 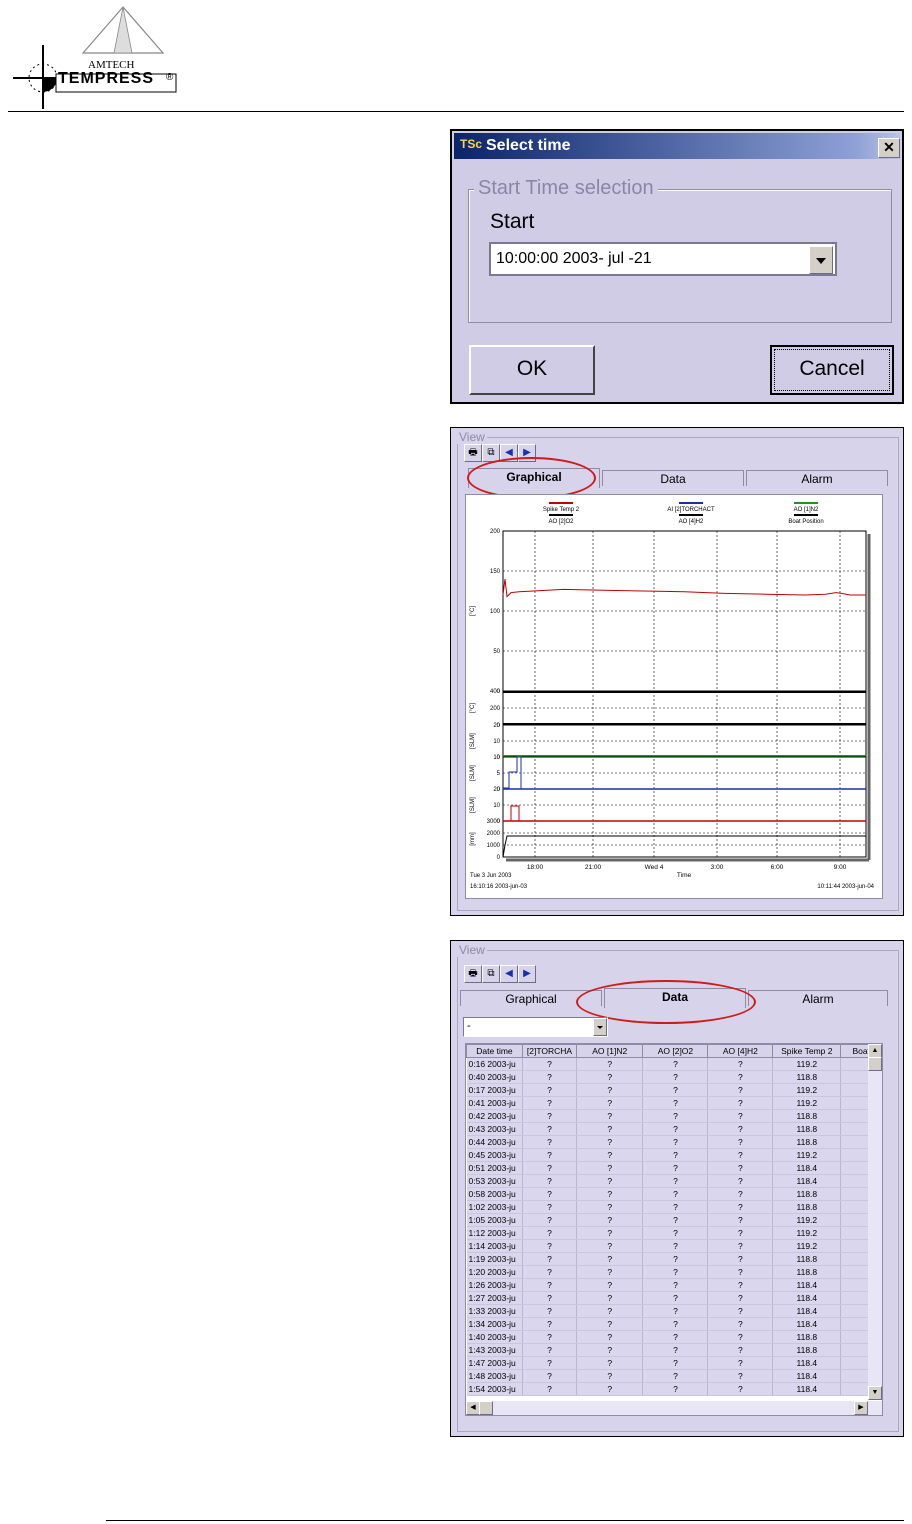 What do you see at coordinates (495, 709) in the screenshot?
I see `y-tick-label: 200` at bounding box center [495, 709].